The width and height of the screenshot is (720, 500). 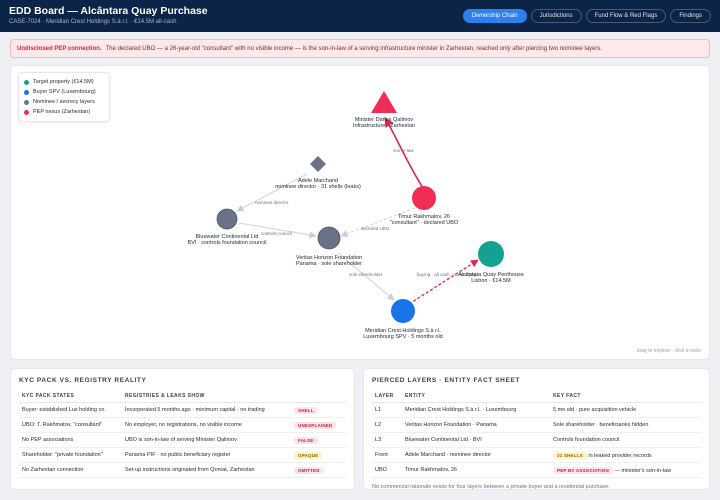 I want to click on status-badge: SHELL, so click(x=306, y=410).